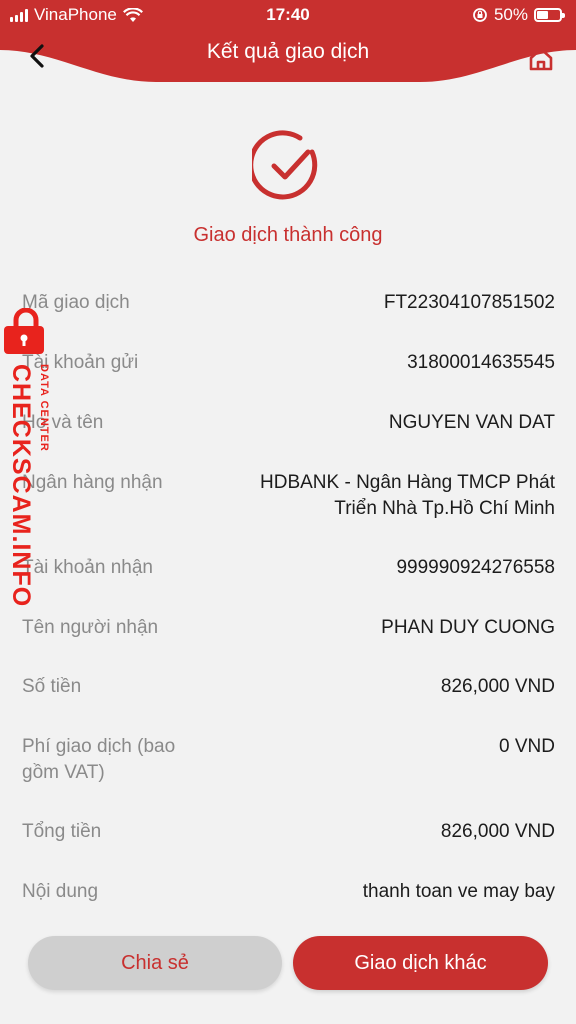  I want to click on detail-value: thanh toan ve may bay, so click(458, 891).